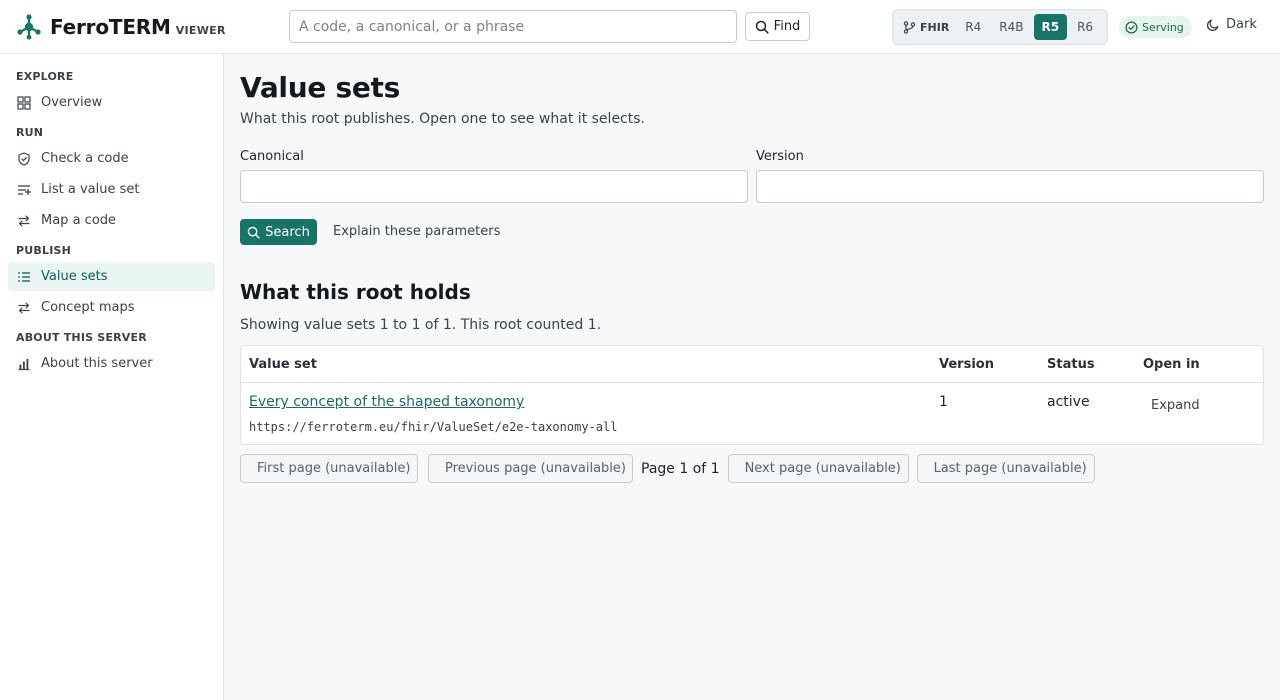  What do you see at coordinates (787, 26) in the screenshot?
I see `find-label: Find` at bounding box center [787, 26].